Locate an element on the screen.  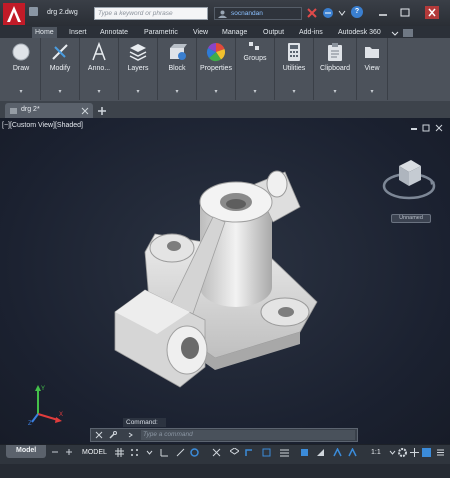
new-tab-icon is located at coordinates (102, 111).